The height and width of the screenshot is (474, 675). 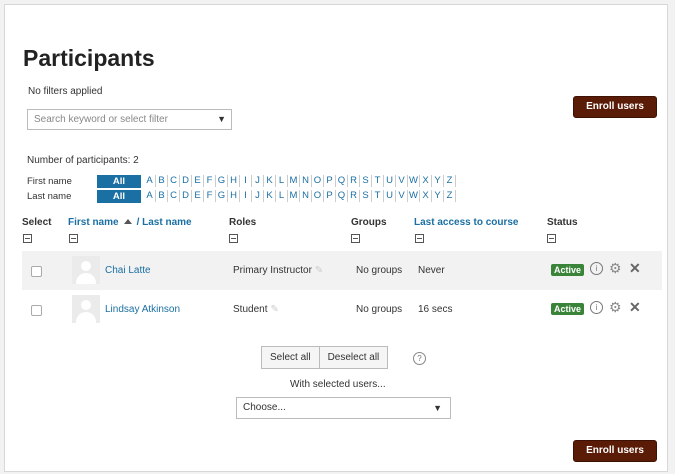 I want to click on participant-name-link: Chai Latte, so click(x=128, y=270).